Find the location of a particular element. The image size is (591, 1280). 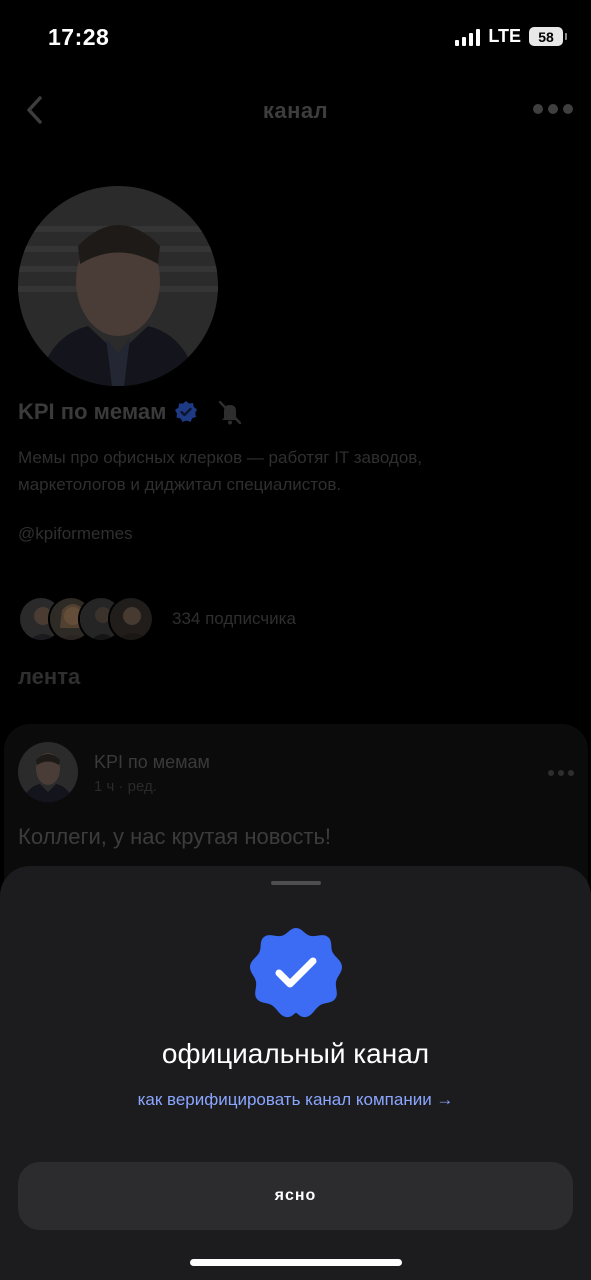

home-indicator is located at coordinates (296, 1262).